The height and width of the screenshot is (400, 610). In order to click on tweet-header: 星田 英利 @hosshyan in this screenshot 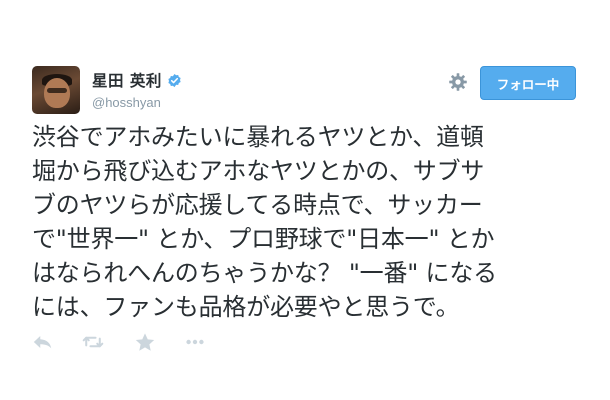, I will do `click(137, 90)`.